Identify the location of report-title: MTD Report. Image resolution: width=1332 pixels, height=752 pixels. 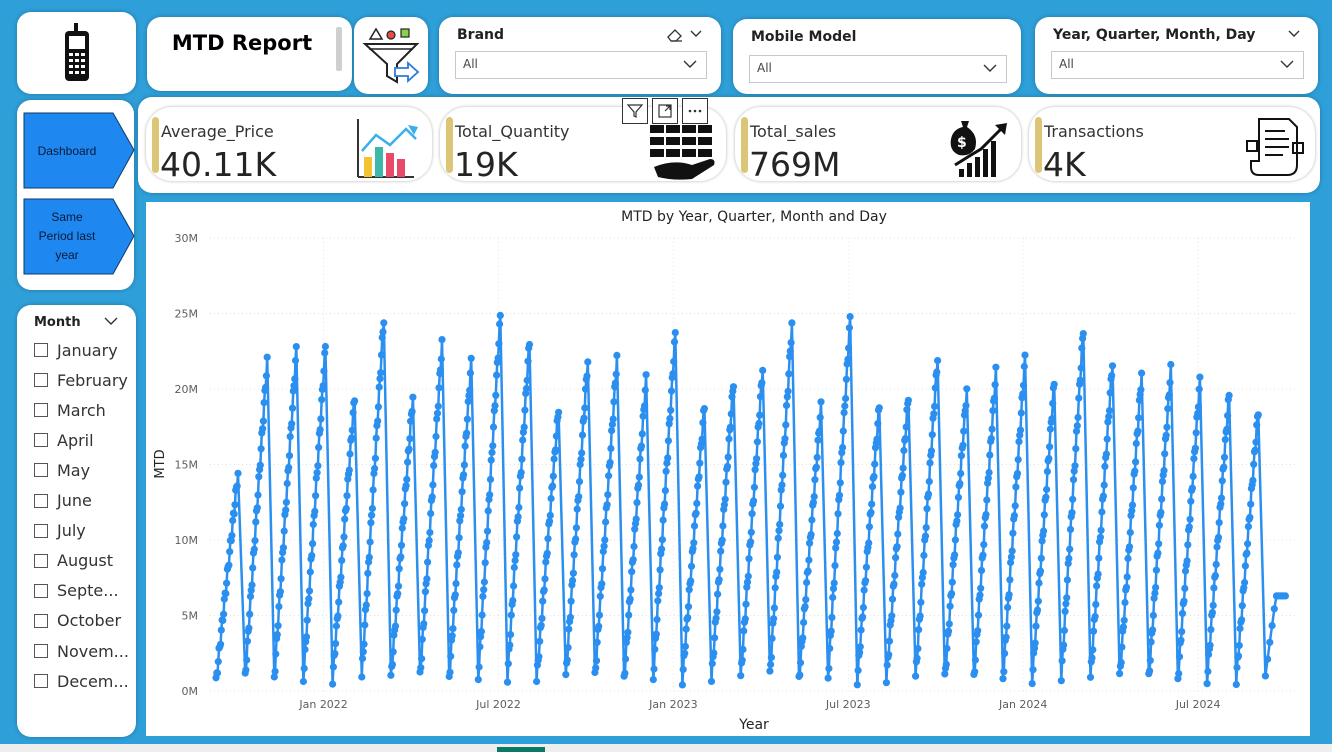
(242, 43).